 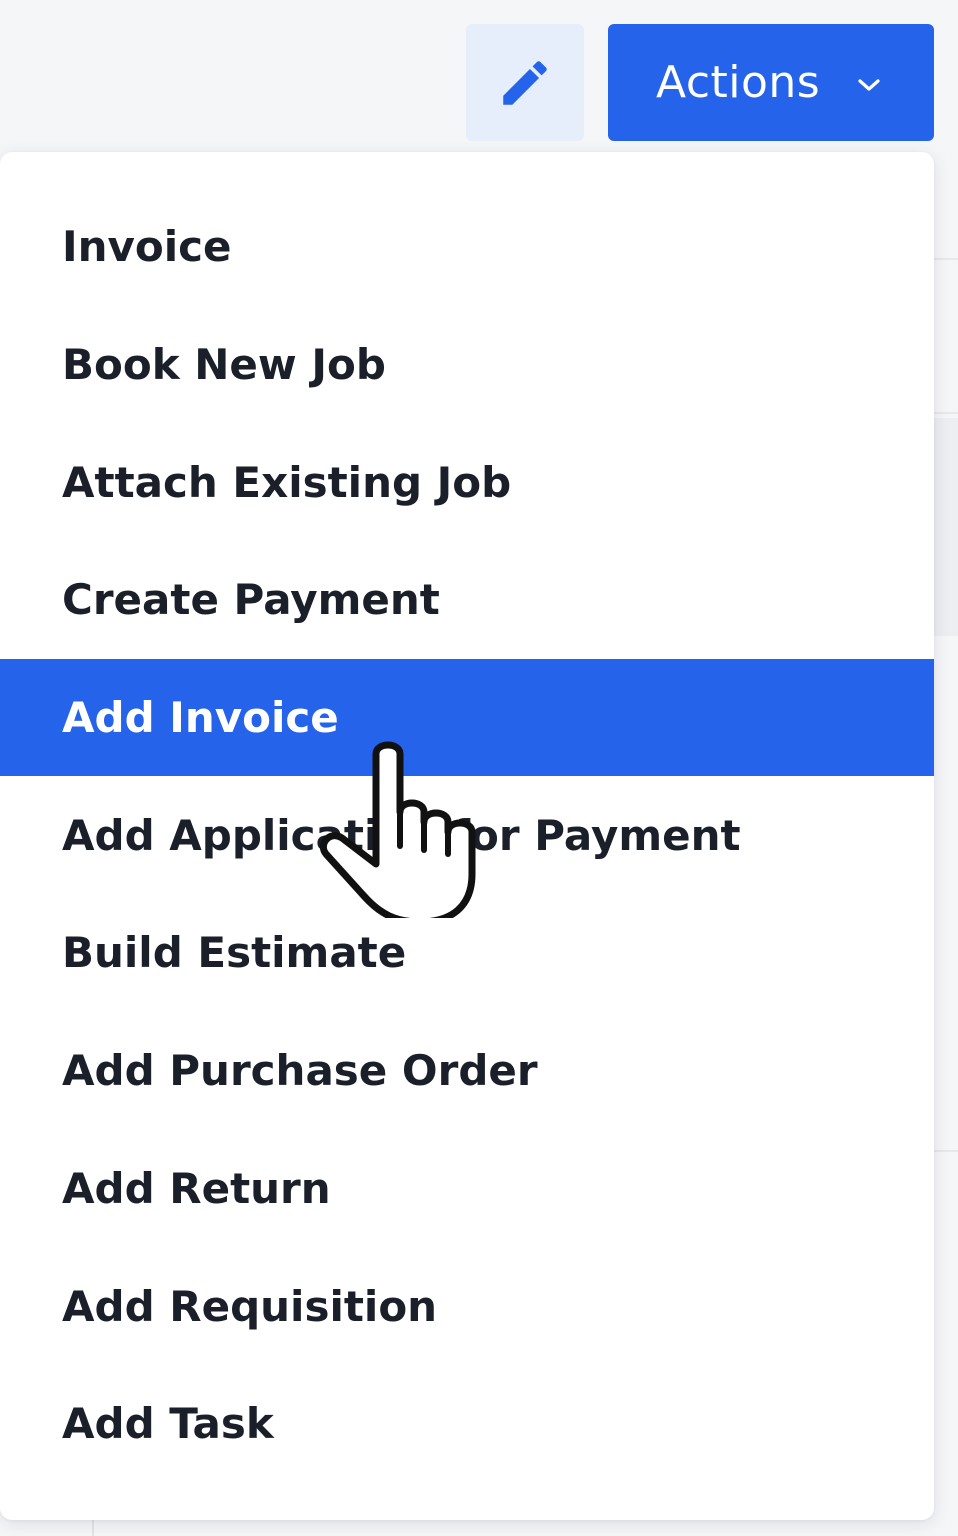 I want to click on menu-item-label: Add Requisition, so click(x=250, y=1306).